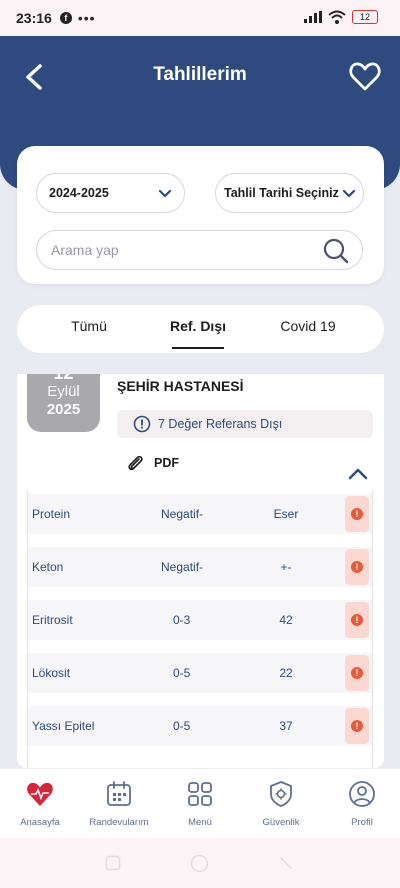 This screenshot has width=400, height=888. I want to click on paperclip-icon, so click(135, 463).